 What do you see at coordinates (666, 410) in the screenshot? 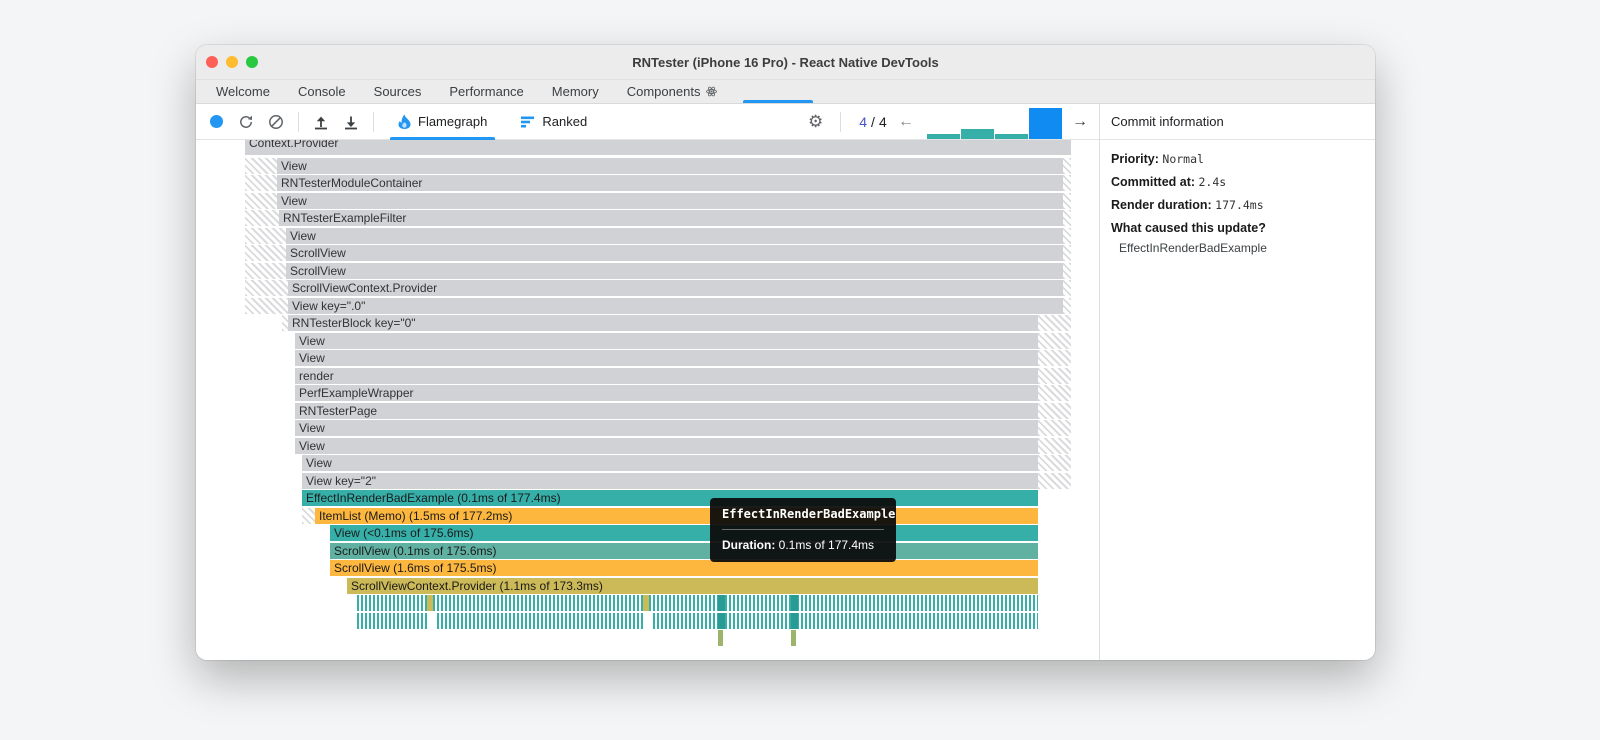
I see `flame-row: RNTesterPage` at bounding box center [666, 410].